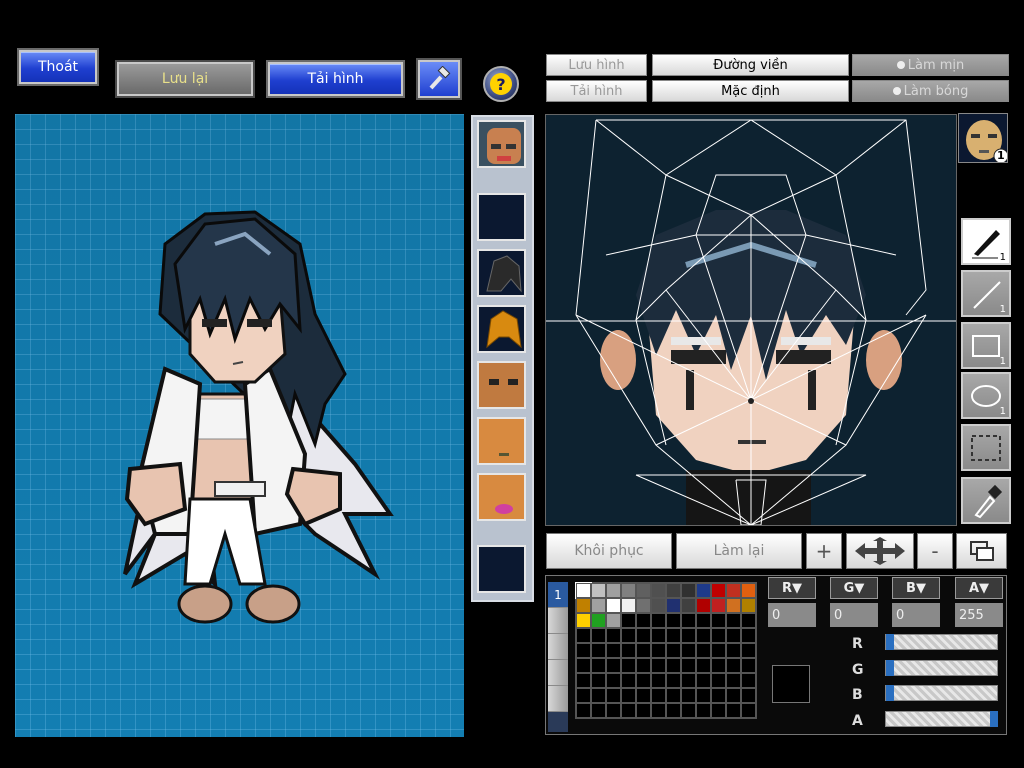 The width and height of the screenshot is (1024, 768). I want to click on smooth-toggle: Làm mịn, so click(930, 65).